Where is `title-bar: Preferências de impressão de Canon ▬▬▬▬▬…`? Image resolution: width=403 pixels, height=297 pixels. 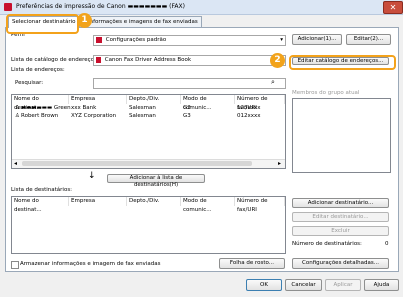
title-bar: Preferências de impressão de Canon ▬▬▬▬▬… is located at coordinates (201, 7).